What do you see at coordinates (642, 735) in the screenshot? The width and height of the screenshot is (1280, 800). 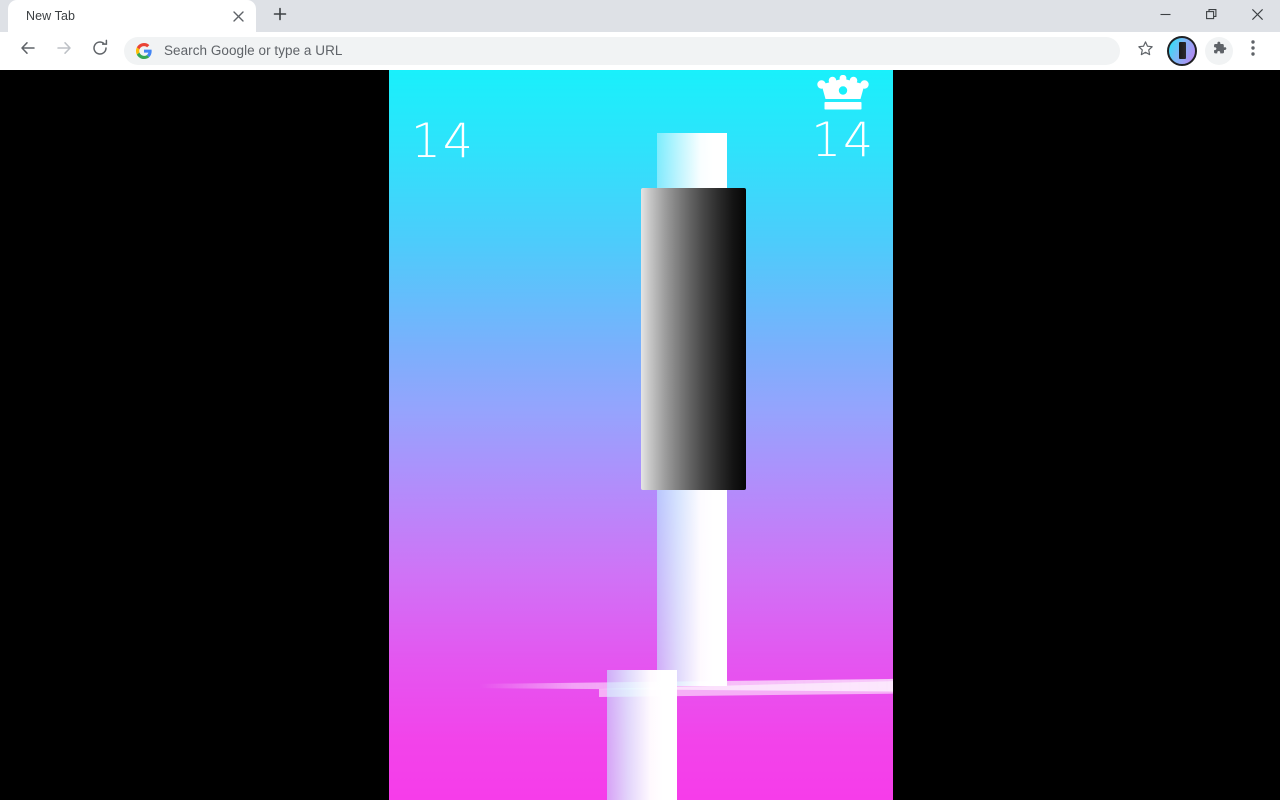 I see `tower-pillar-next` at bounding box center [642, 735].